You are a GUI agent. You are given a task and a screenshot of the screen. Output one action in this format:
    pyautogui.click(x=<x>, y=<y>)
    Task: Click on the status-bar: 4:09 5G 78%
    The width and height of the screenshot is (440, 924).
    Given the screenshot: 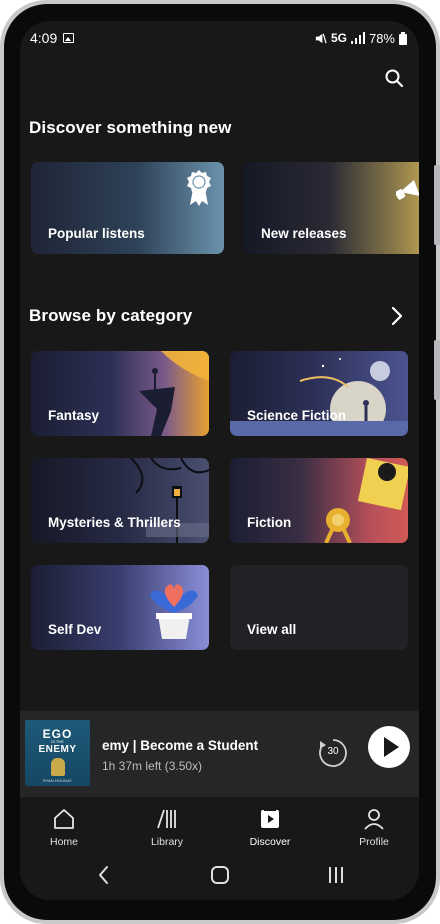 What is the action you would take?
    pyautogui.click(x=219, y=38)
    